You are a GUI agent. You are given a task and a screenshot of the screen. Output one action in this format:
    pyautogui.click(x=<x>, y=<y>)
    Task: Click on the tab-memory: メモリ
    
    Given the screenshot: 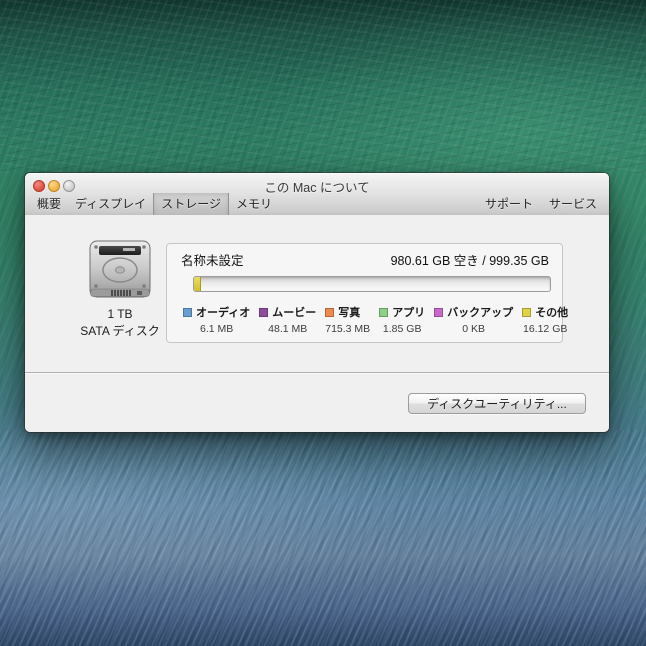 What is the action you would take?
    pyautogui.click(x=254, y=204)
    